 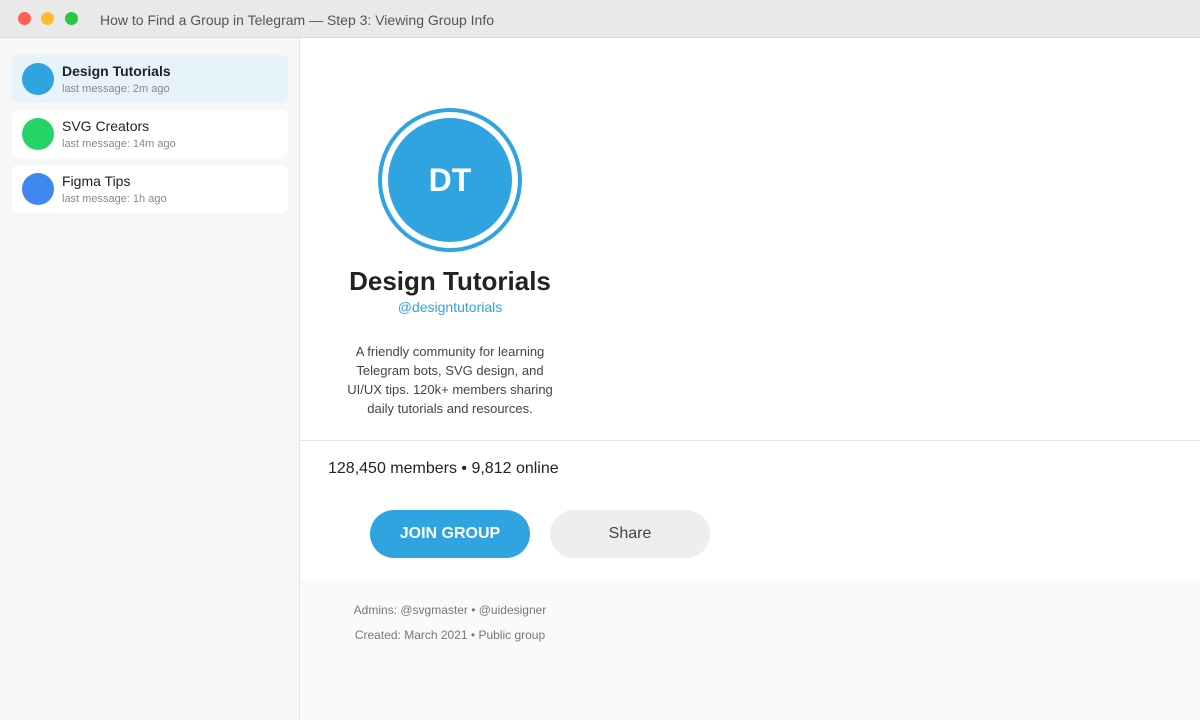 What do you see at coordinates (116, 71) in the screenshot?
I see `chat-name: Design Tutorials` at bounding box center [116, 71].